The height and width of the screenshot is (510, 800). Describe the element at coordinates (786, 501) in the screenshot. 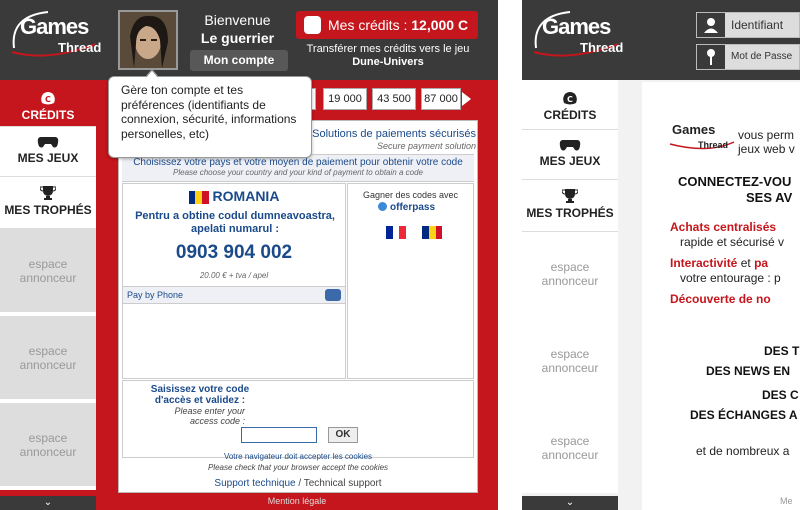

I see `legal-mention-link: Me` at that location.